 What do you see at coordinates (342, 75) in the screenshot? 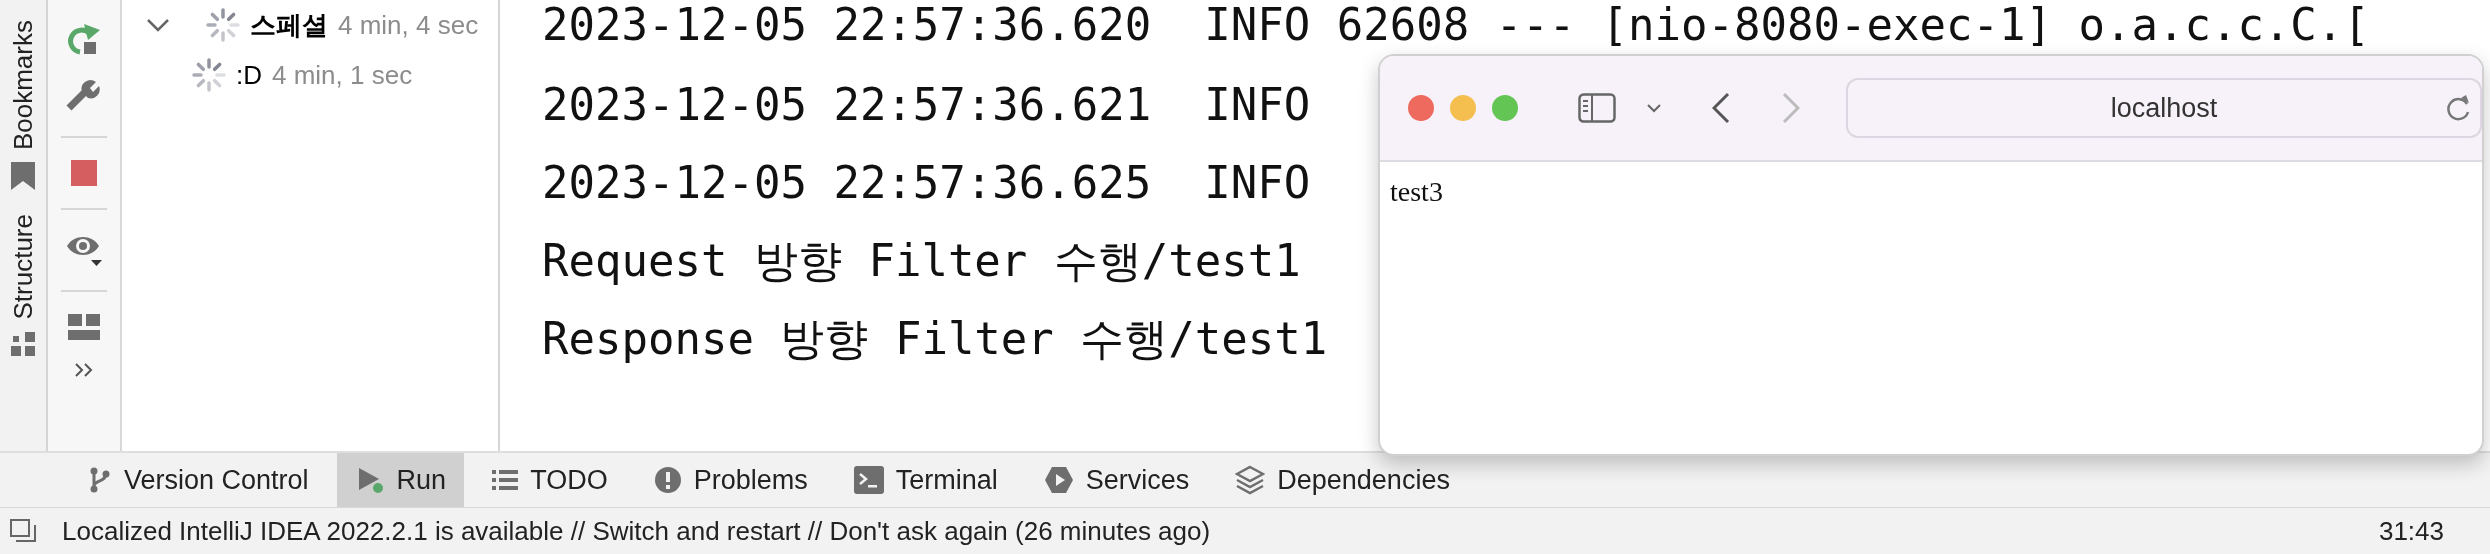
I see `elapsed-time: 4 min, 1 sec` at bounding box center [342, 75].